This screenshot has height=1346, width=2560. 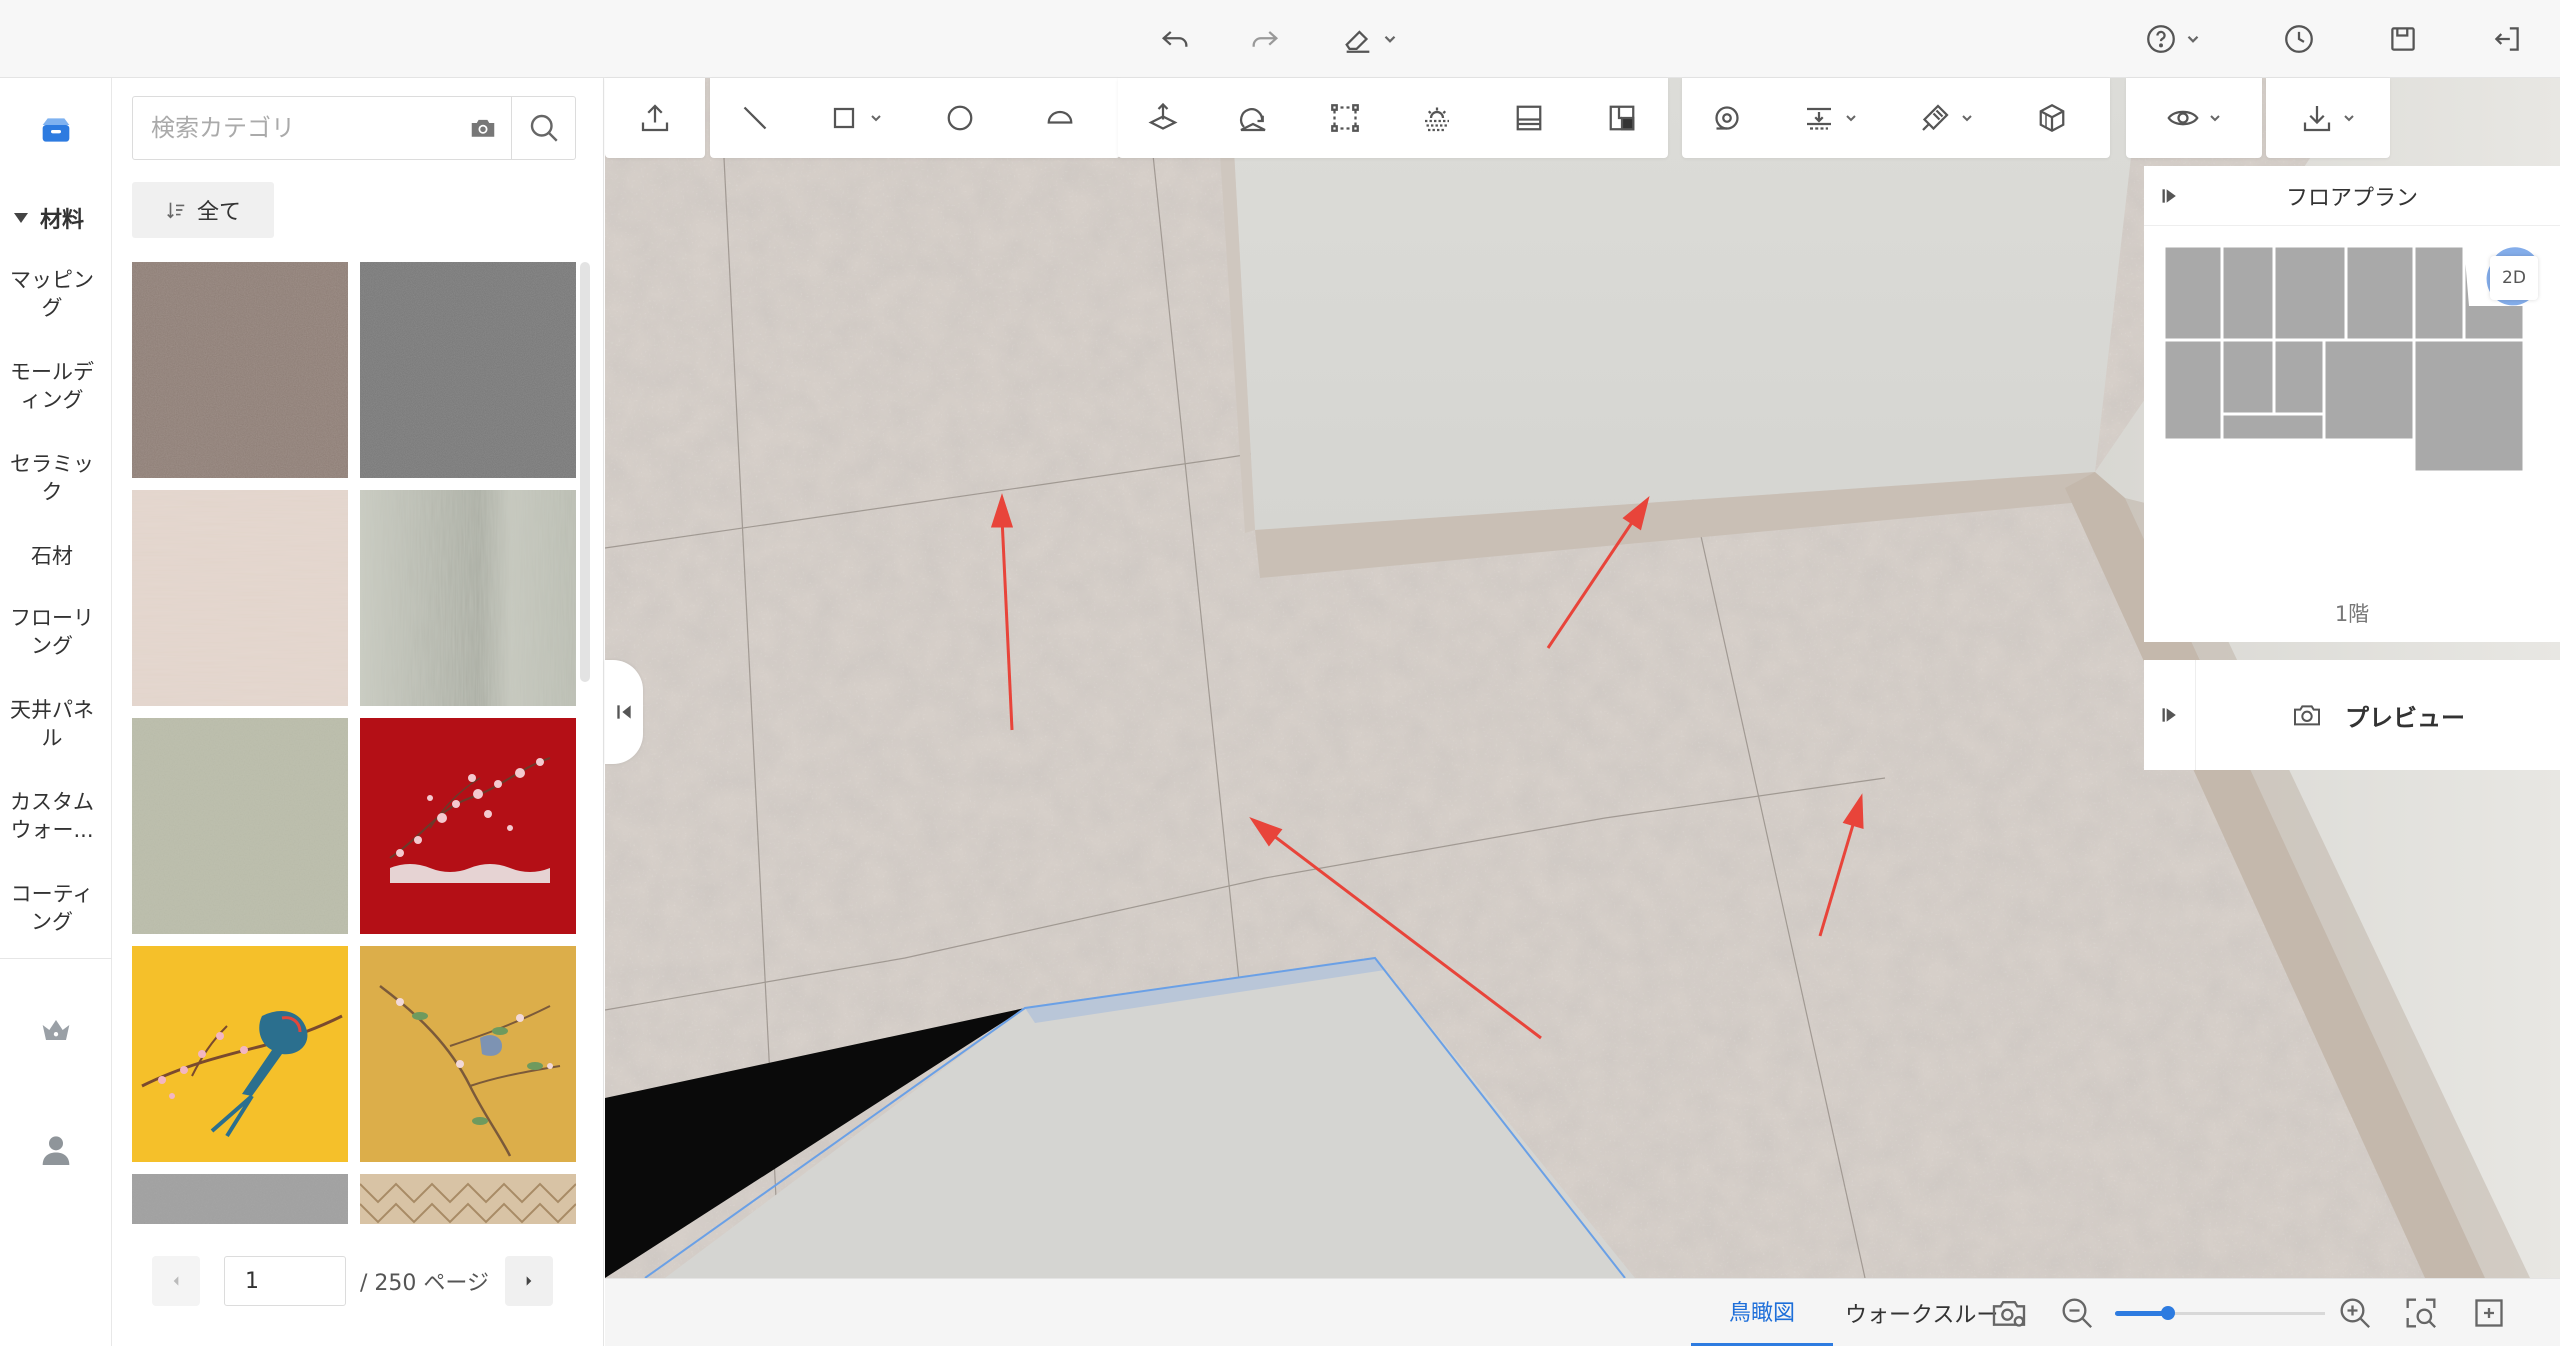 I want to click on expand-right-icon, so click(x=2169, y=715).